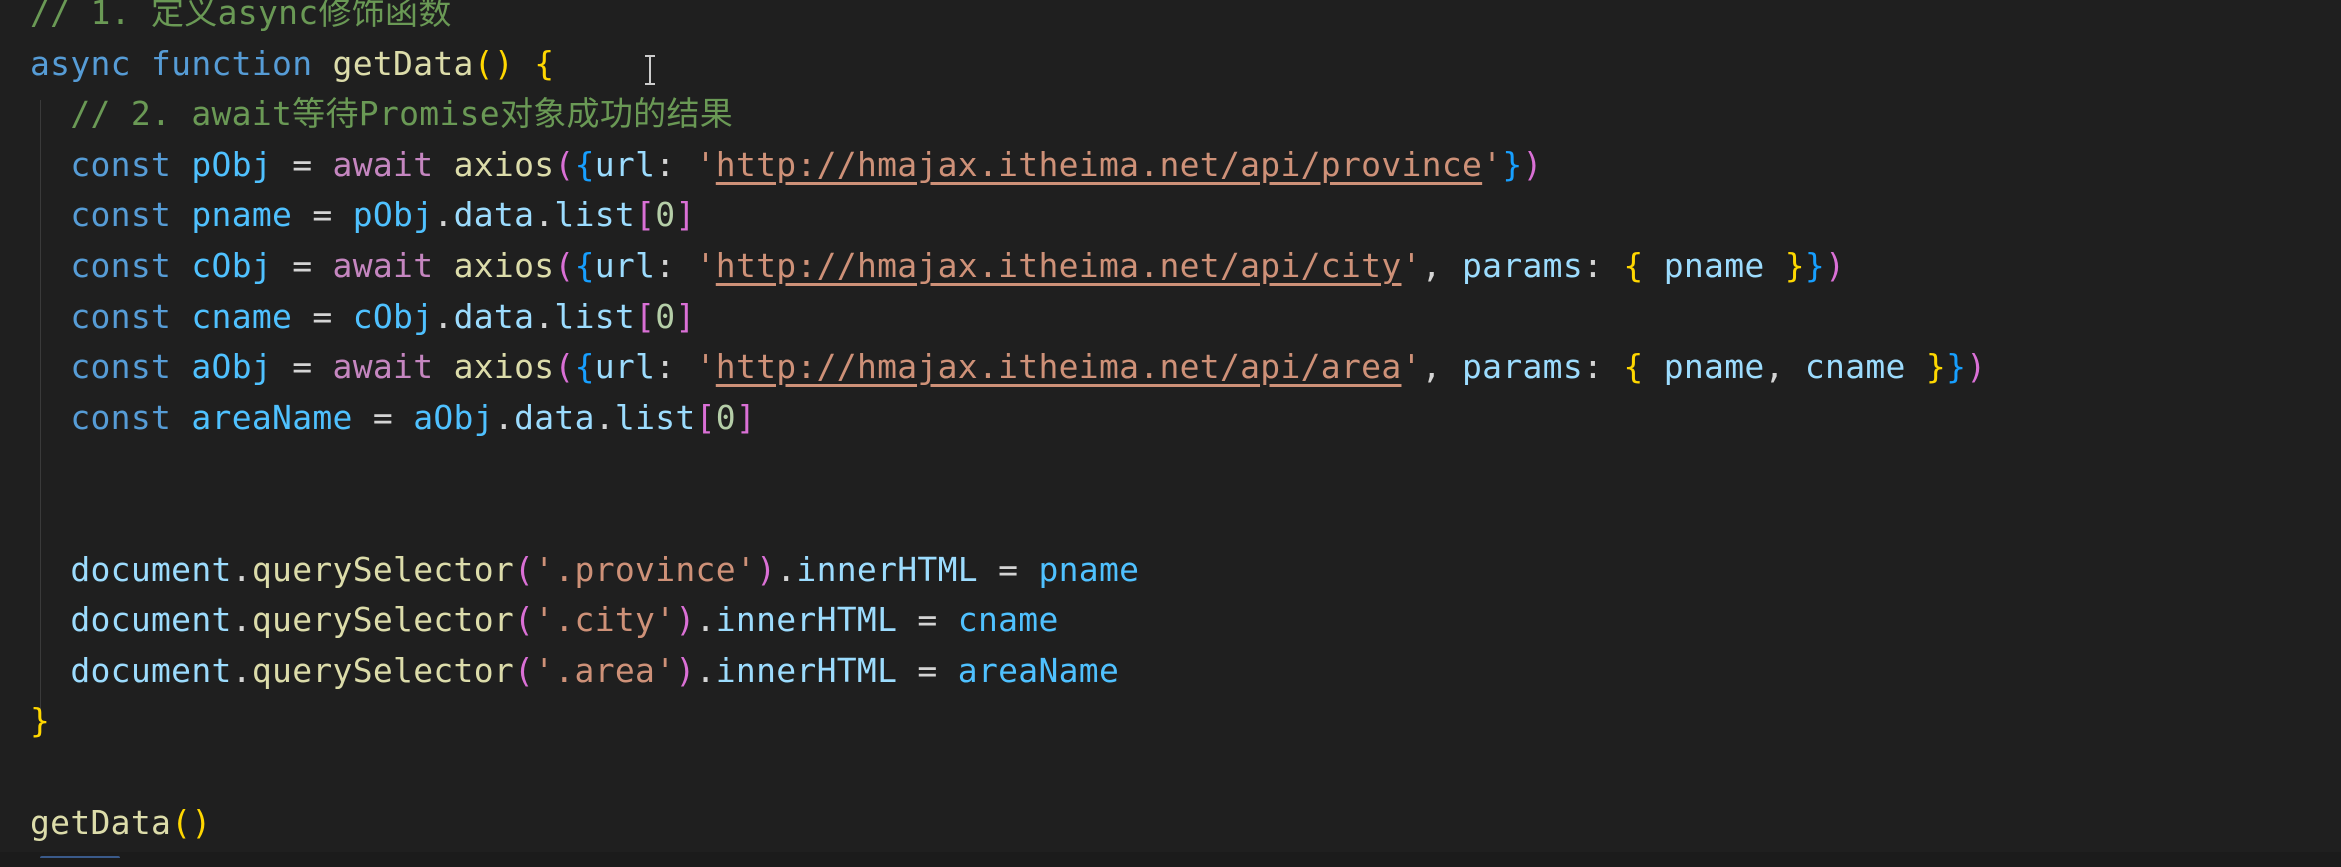 Image resolution: width=2341 pixels, height=867 pixels. I want to click on code-token: {, so click(1633, 367).